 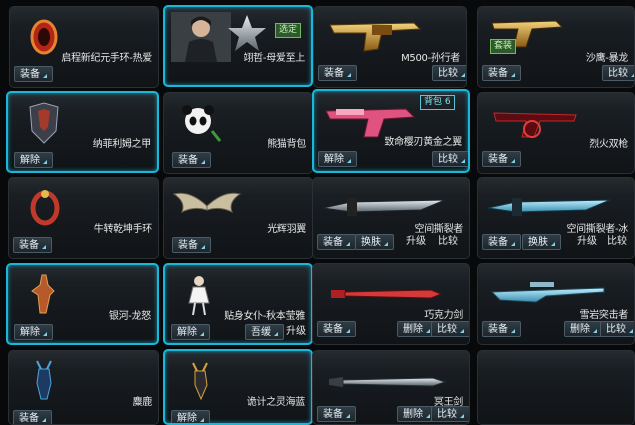 What do you see at coordinates (106, 58) in the screenshot?
I see `item-name: 启程新纪元手环-热爱` at bounding box center [106, 58].